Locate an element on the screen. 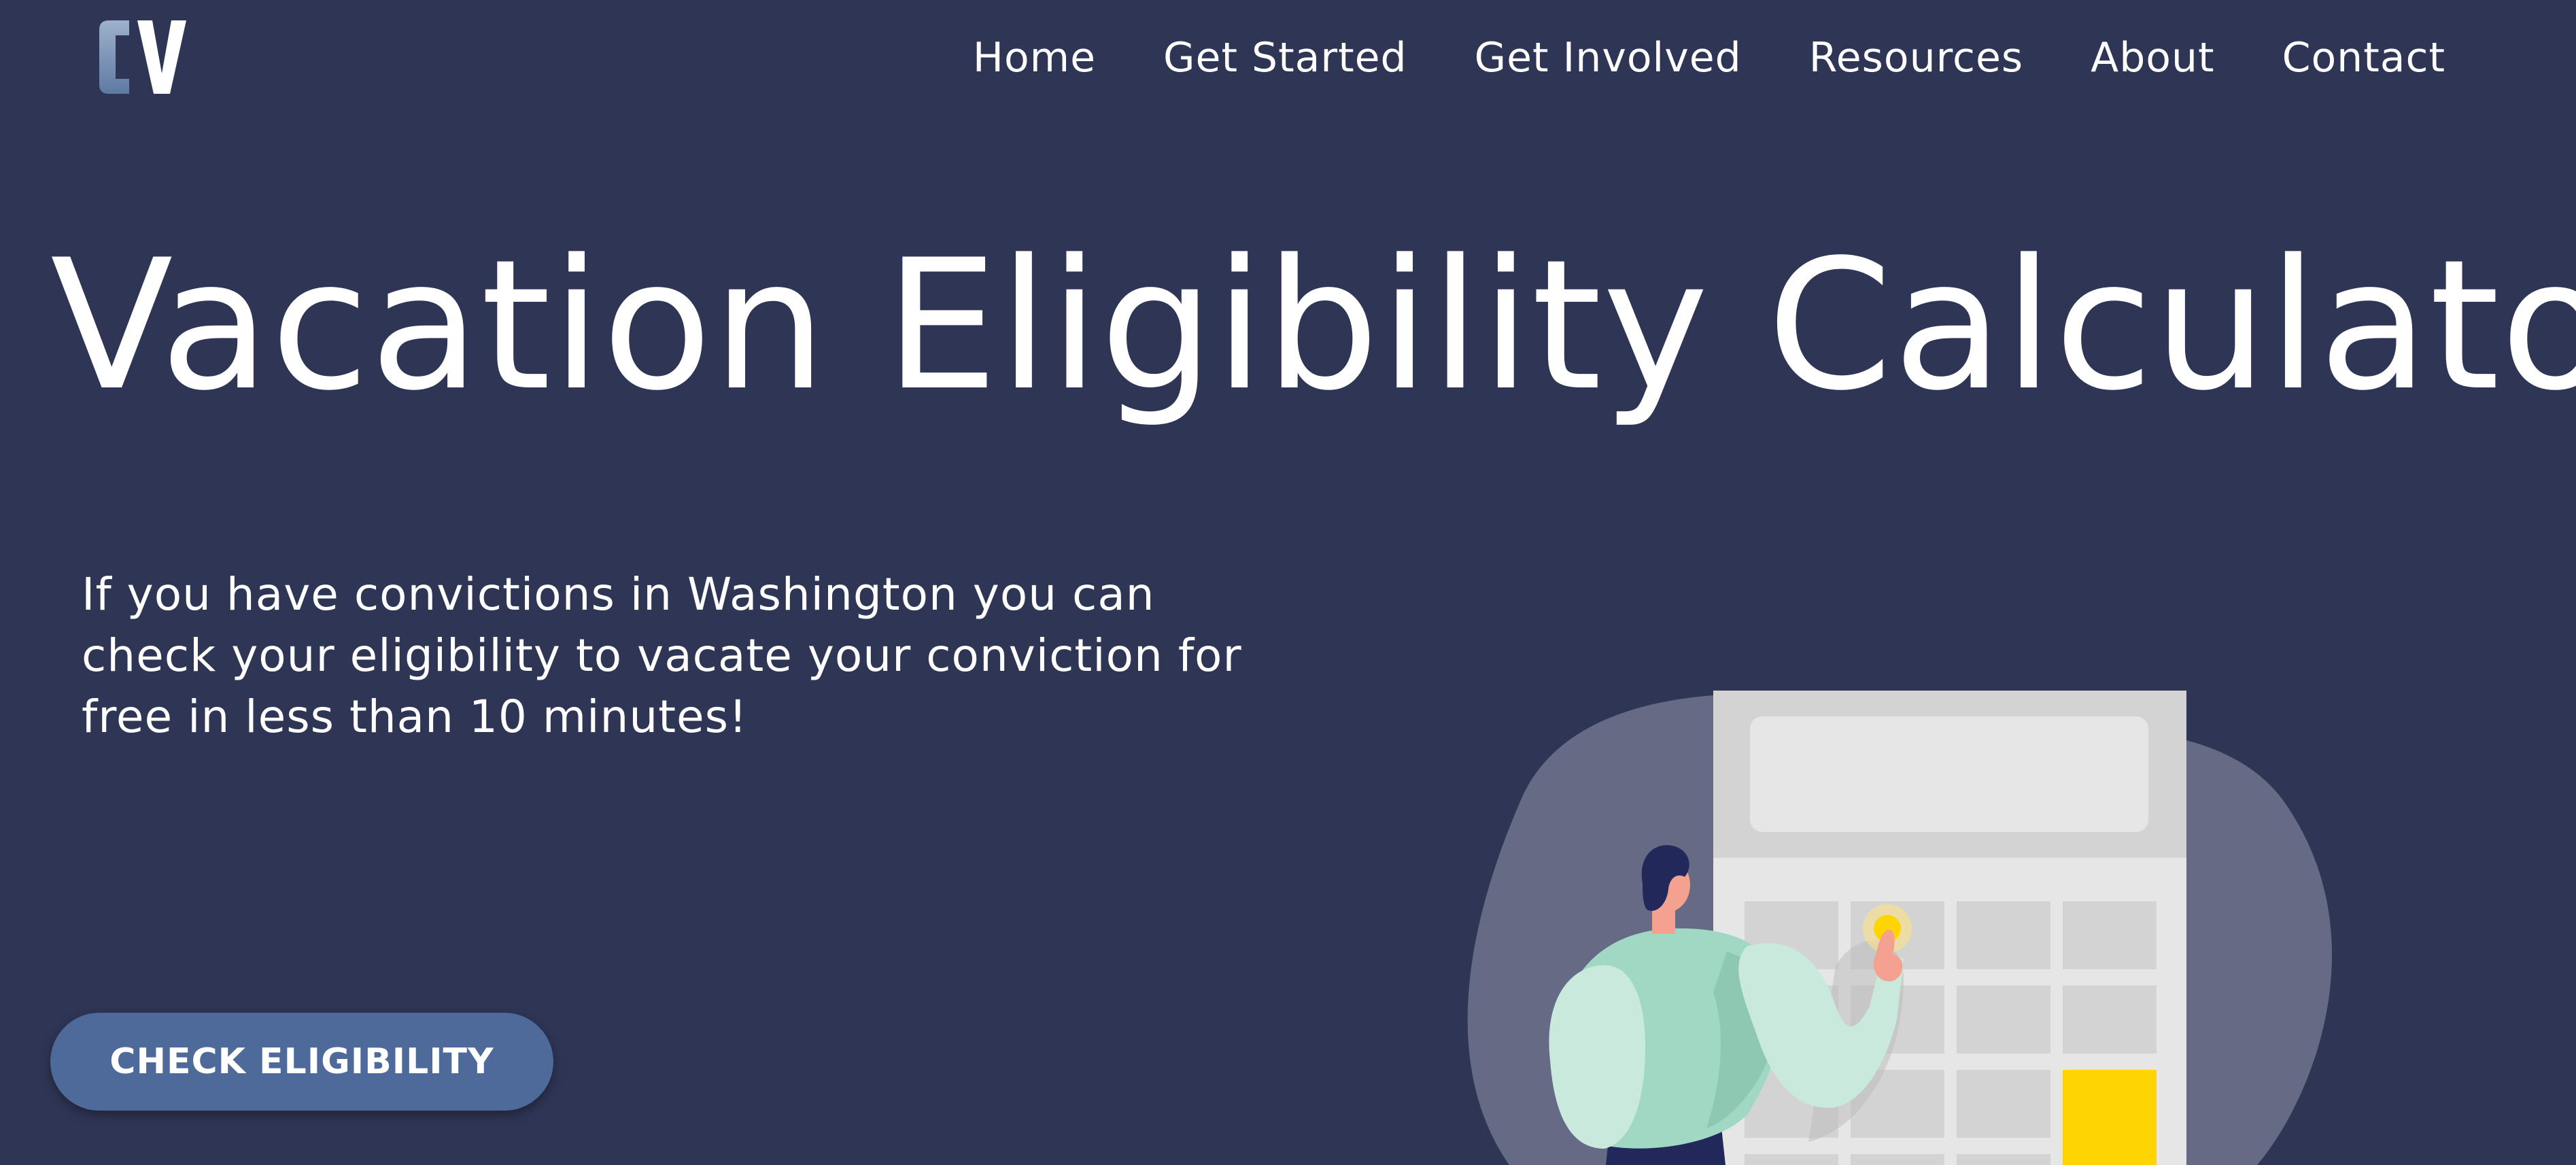  check-eligibility-button: CHECK ELIGIBILITY is located at coordinates (301, 1062).